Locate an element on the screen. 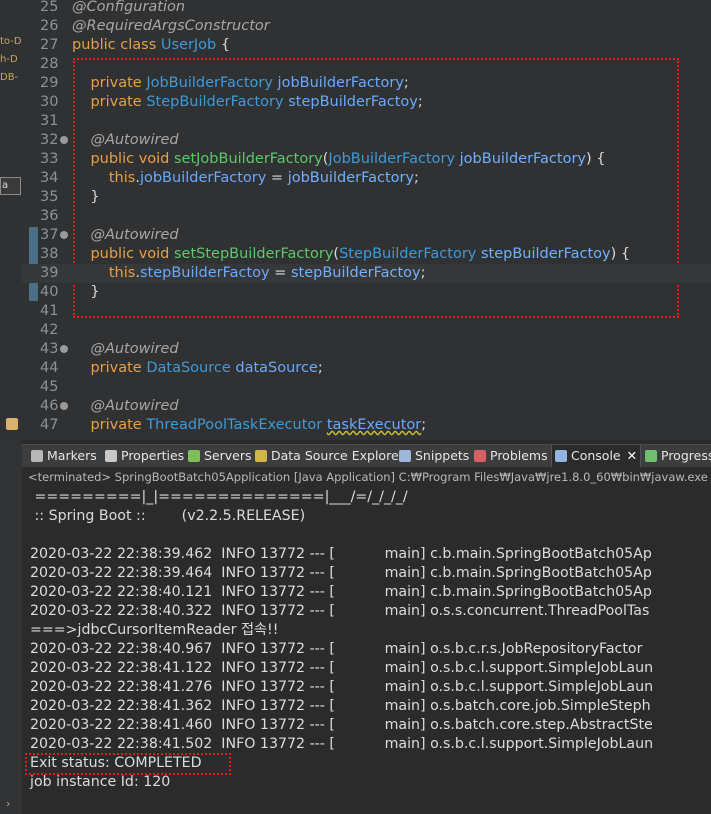 This screenshot has width=711, height=814. line-number: 33 is located at coordinates (49, 159).